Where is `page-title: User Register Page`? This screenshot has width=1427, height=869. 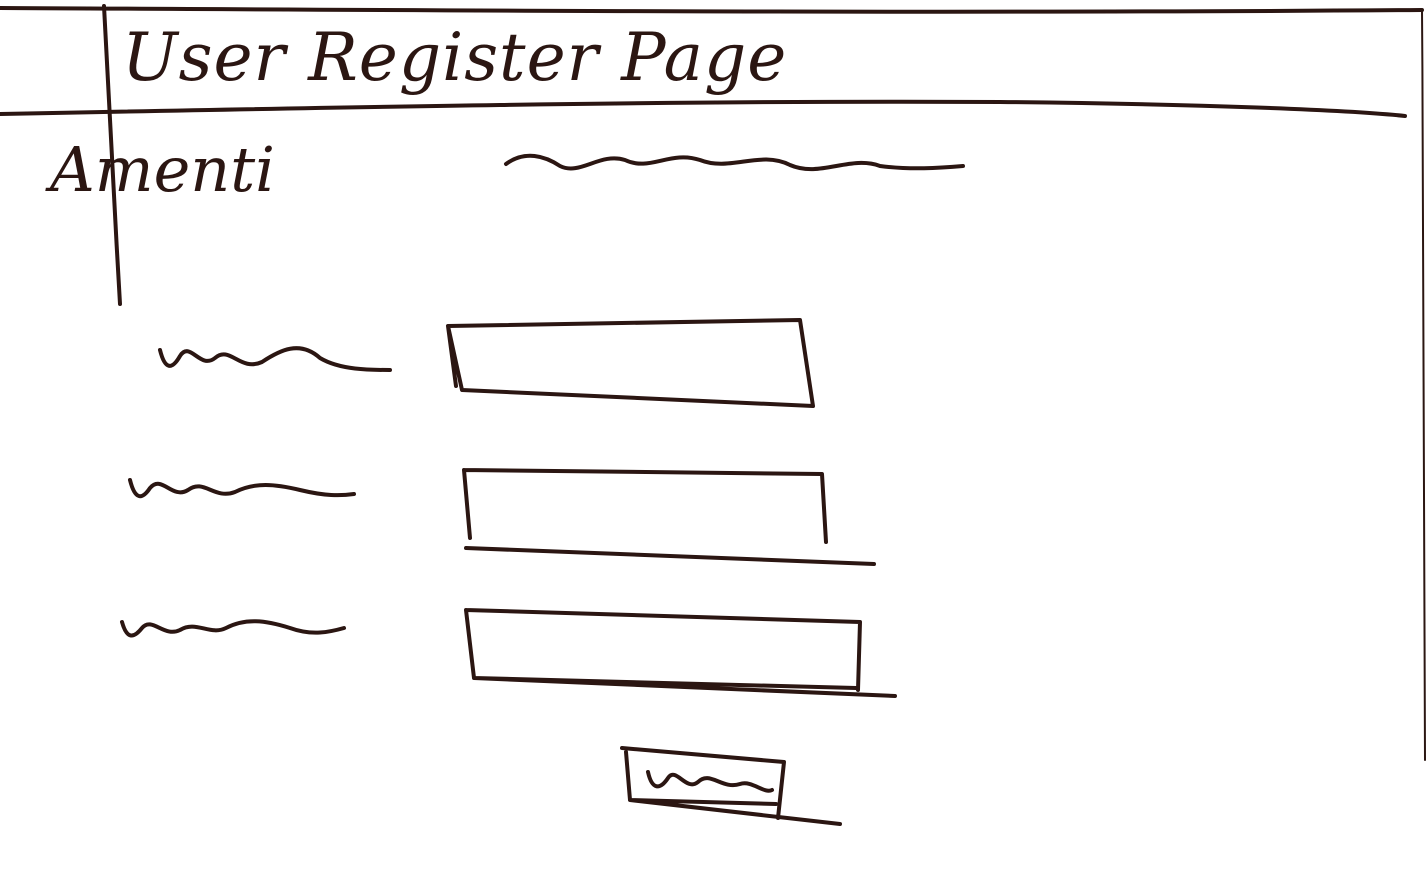 page-title: User Register Page is located at coordinates (455, 57).